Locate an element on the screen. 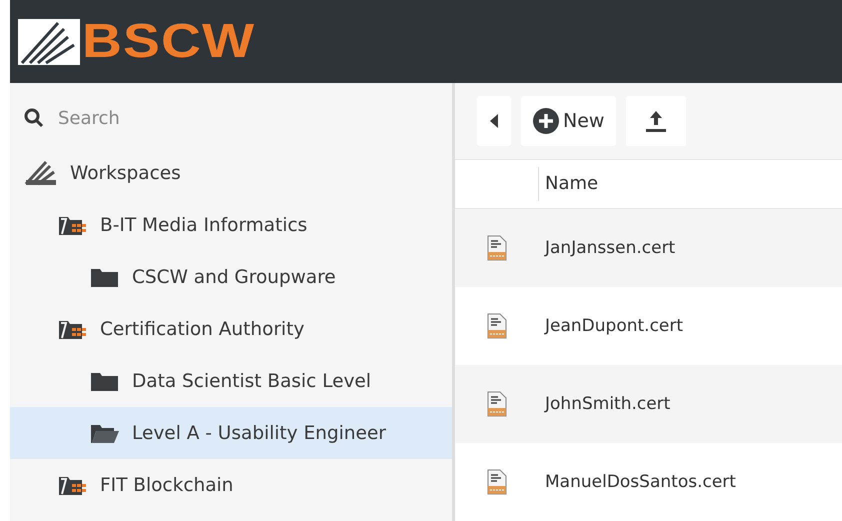  open-folder-icon is located at coordinates (105, 433).